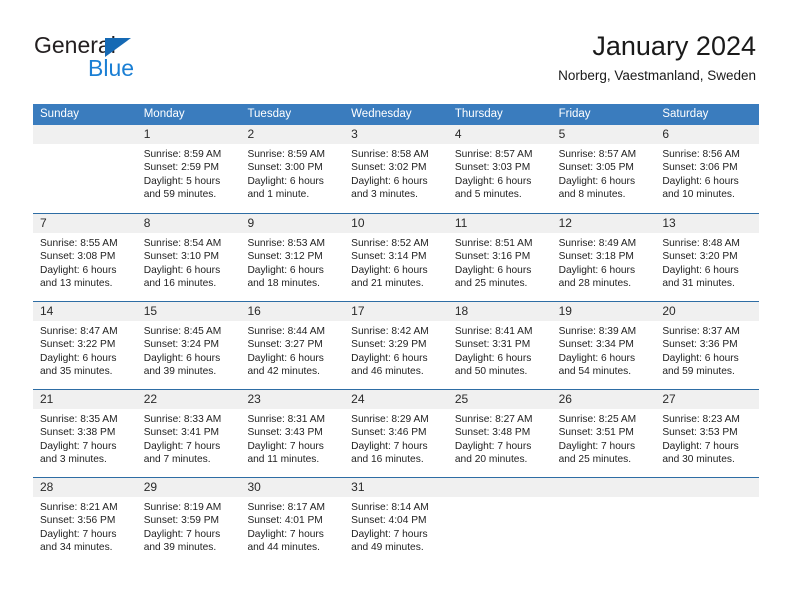 This screenshot has height=612, width=792. I want to click on day-number: 14, so click(85, 311).